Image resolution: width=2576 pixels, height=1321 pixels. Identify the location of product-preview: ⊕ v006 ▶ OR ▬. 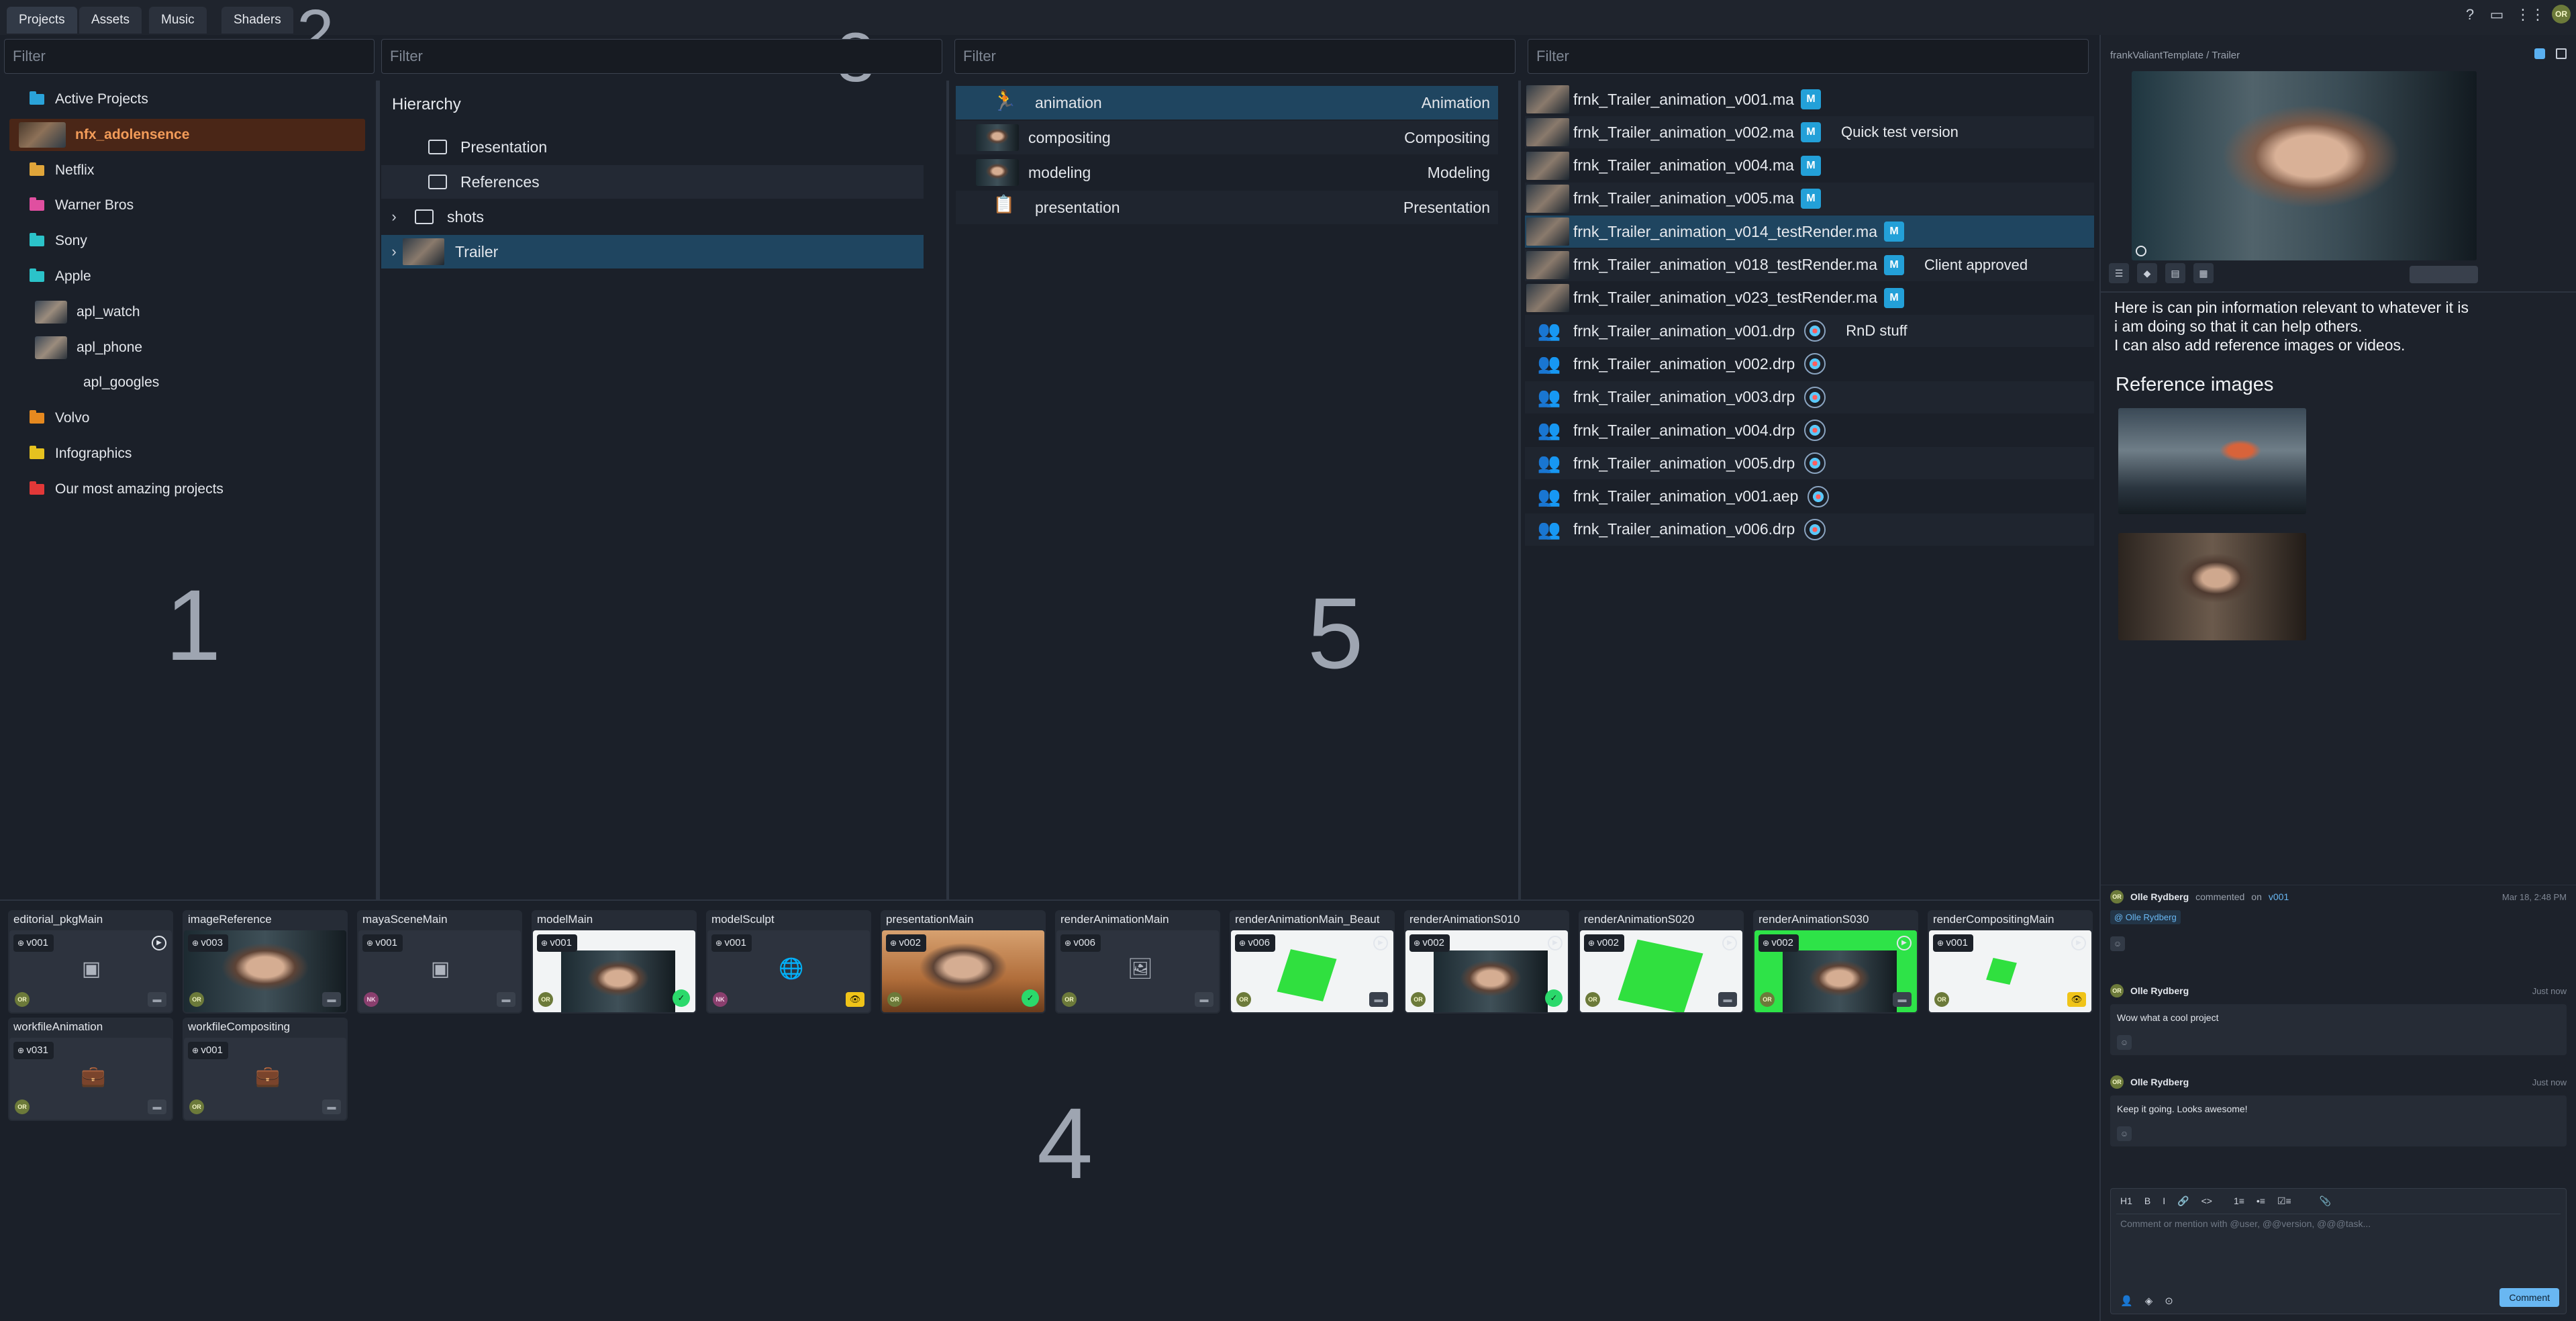
(1312, 971).